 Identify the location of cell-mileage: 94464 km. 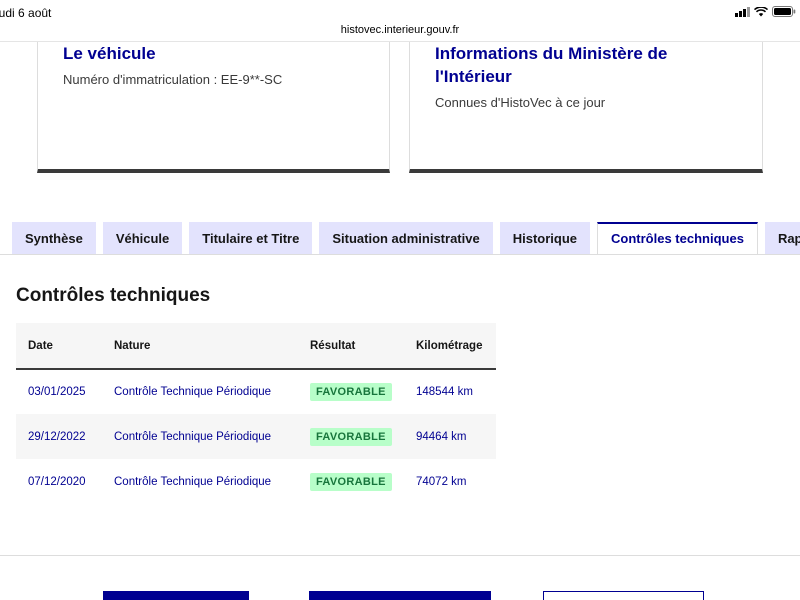
(441, 436).